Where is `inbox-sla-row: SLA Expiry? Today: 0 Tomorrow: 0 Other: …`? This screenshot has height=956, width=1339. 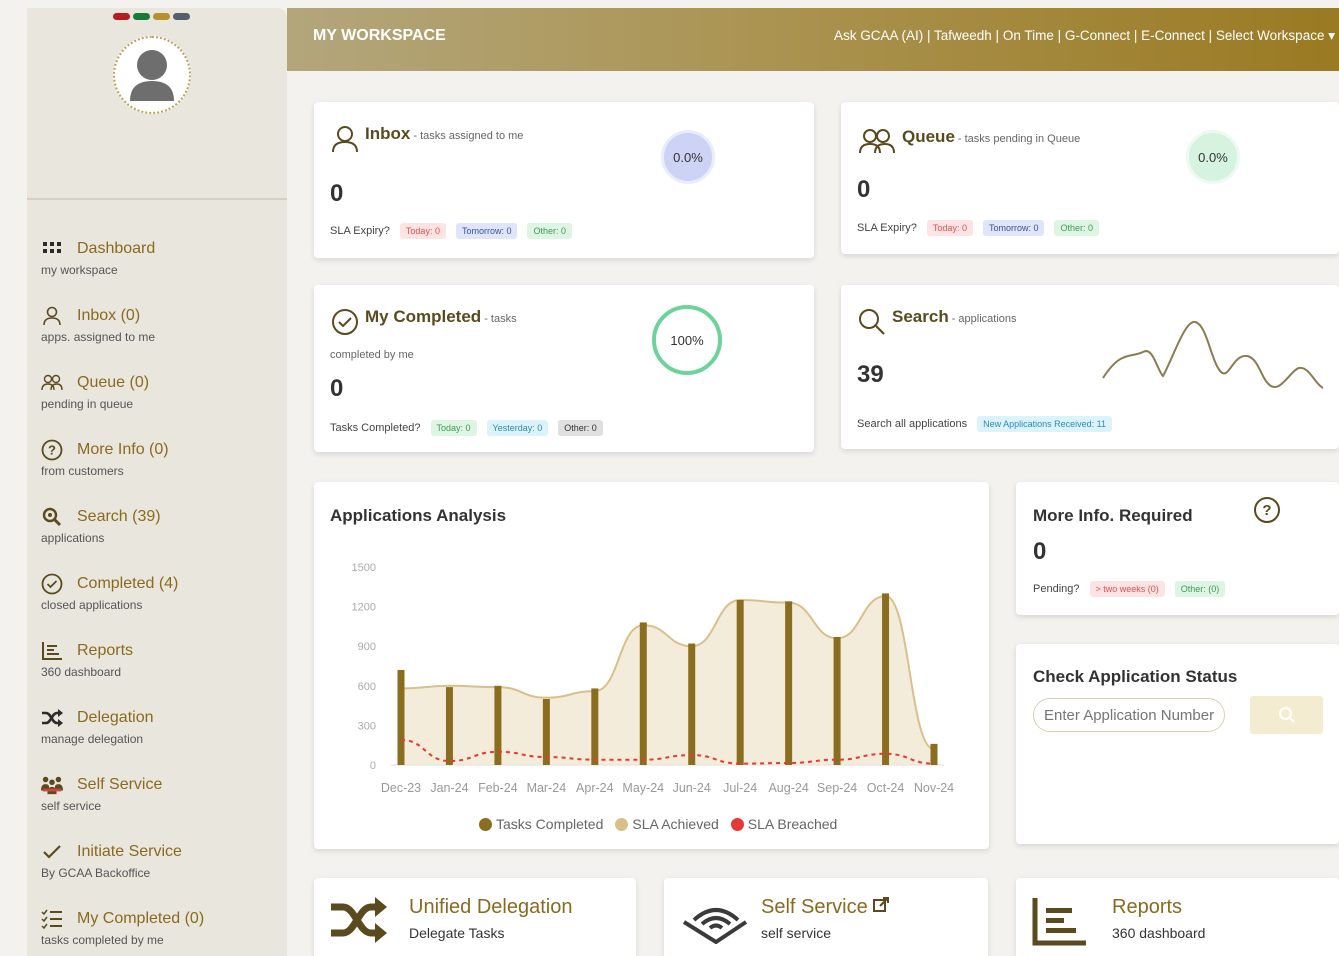
inbox-sla-row: SLA Expiry? Today: 0 Tomorrow: 0 Other: … is located at coordinates (451, 231).